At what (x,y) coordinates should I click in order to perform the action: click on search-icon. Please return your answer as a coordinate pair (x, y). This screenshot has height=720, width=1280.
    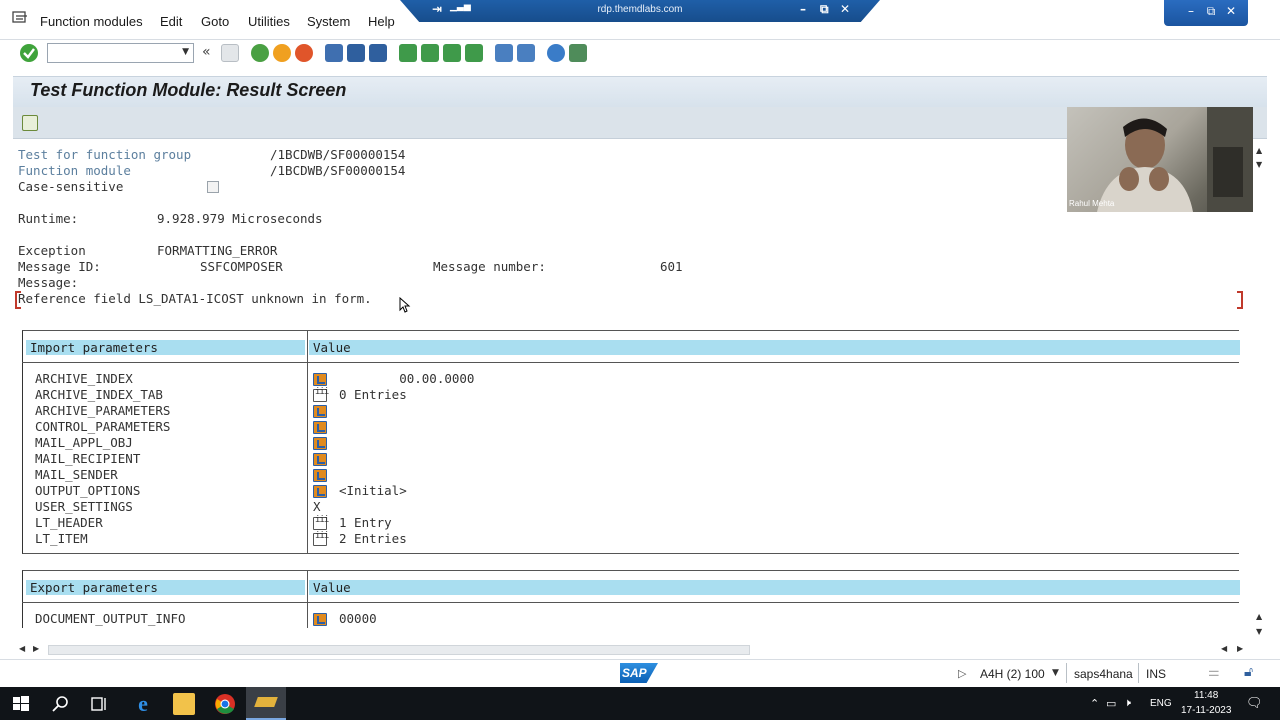
    Looking at the image, I should click on (61, 704).